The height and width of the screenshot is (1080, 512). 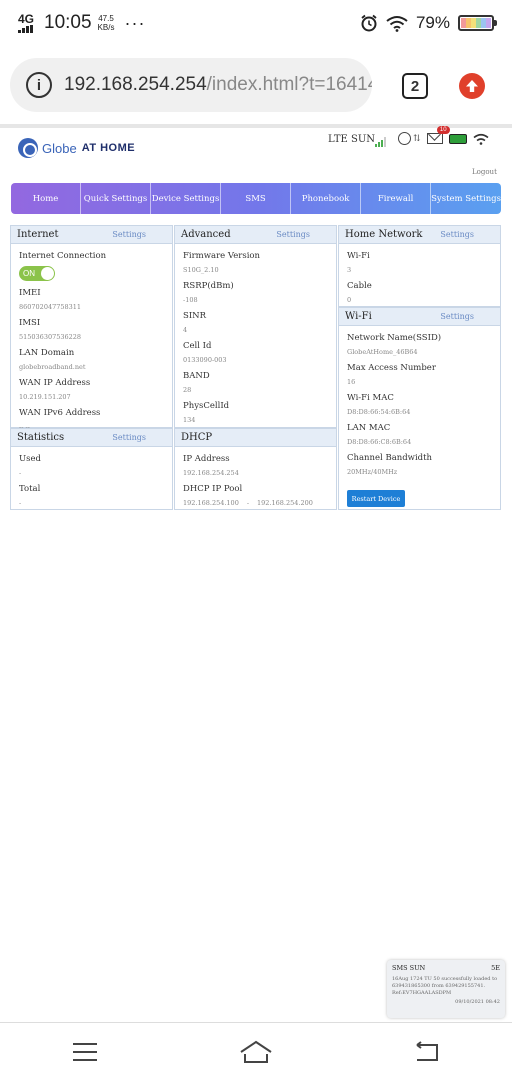 What do you see at coordinates (129, 437) in the screenshot?
I see `statistics-settings-link: Settings` at bounding box center [129, 437].